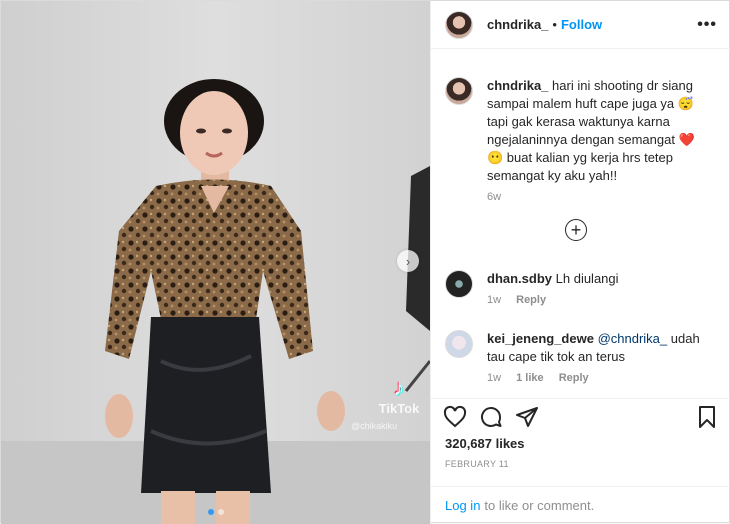 This screenshot has width=730, height=524. I want to click on login-prompt: Log in to like or comment., so click(580, 505).